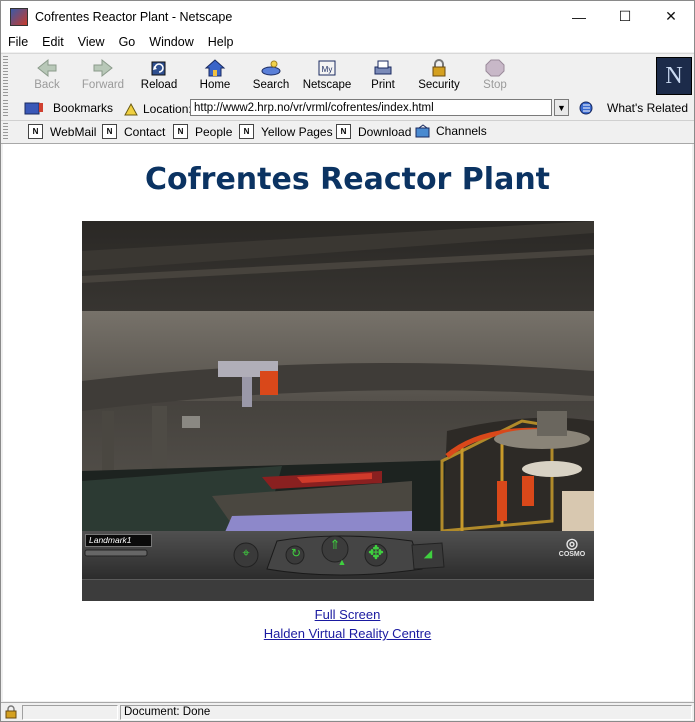 The image size is (695, 722). I want to click on close-button: ✕, so click(671, 16).